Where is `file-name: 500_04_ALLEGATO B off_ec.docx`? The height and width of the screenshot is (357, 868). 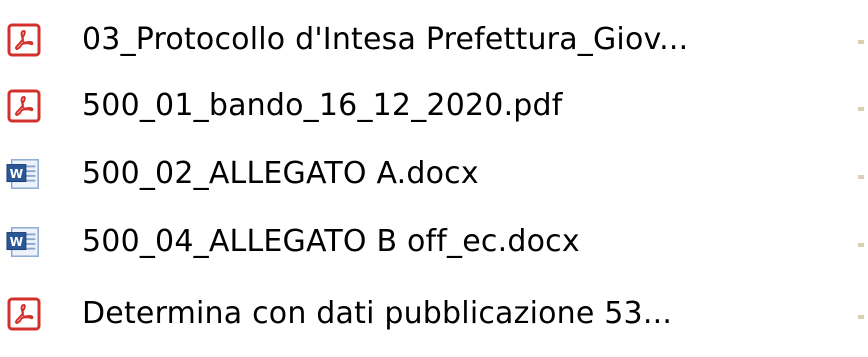 file-name: 500_04_ALLEGATO B off_ec.docx is located at coordinates (331, 241).